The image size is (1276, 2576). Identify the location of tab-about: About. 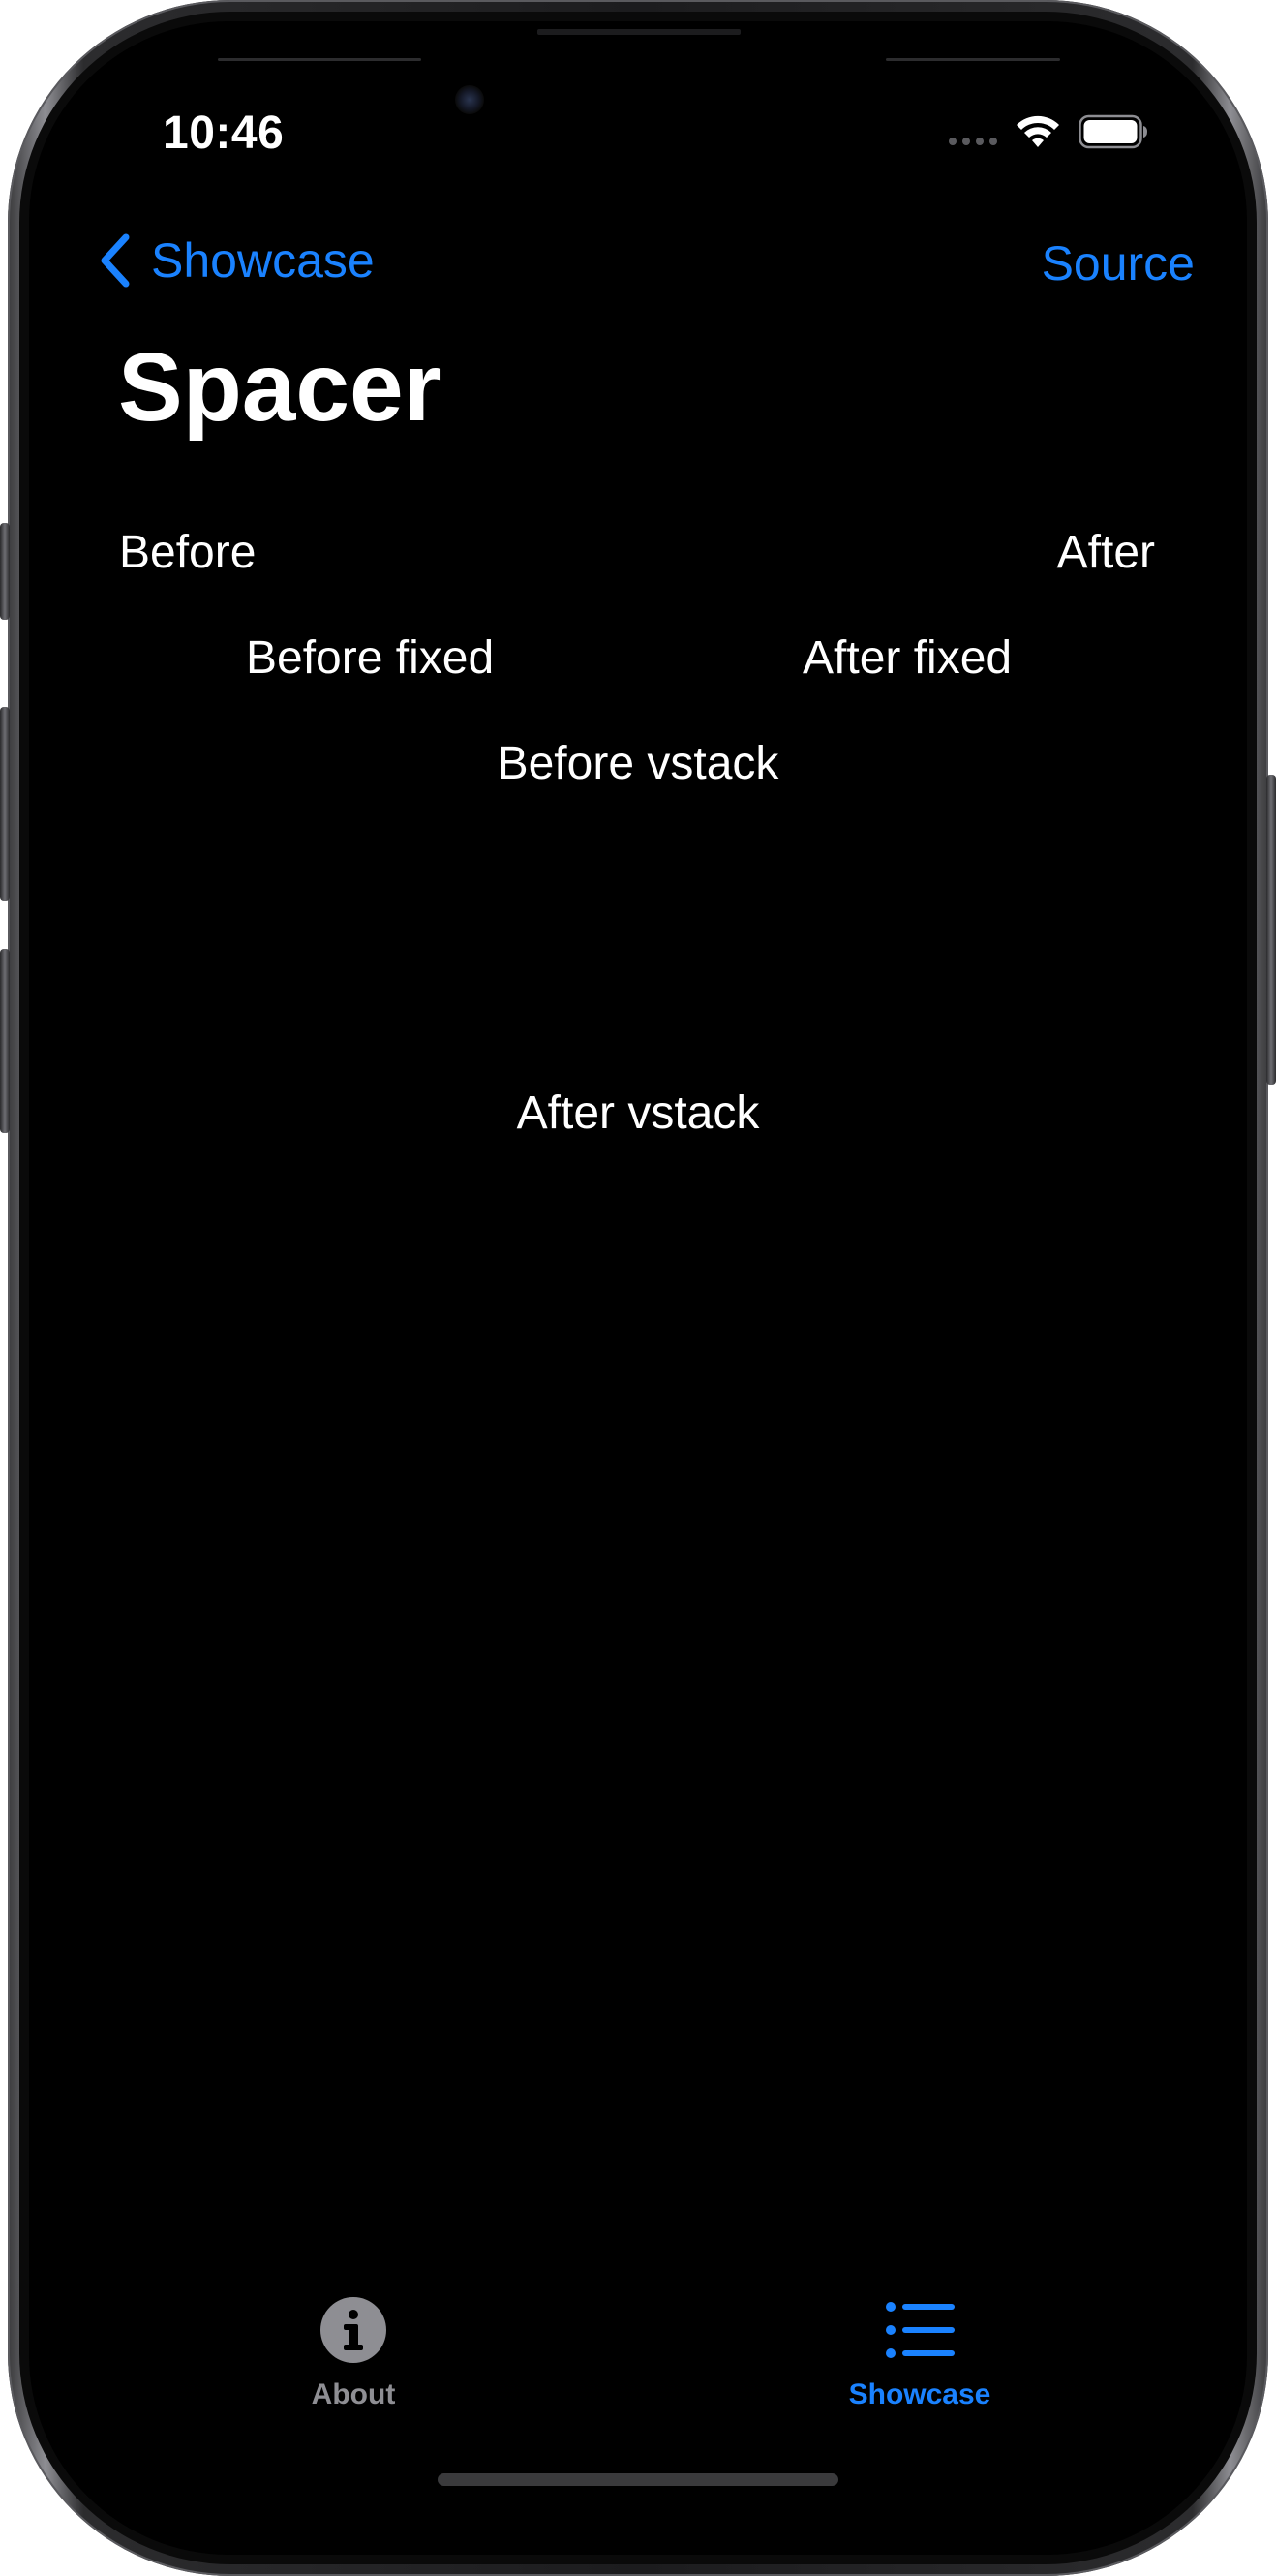
(353, 2353).